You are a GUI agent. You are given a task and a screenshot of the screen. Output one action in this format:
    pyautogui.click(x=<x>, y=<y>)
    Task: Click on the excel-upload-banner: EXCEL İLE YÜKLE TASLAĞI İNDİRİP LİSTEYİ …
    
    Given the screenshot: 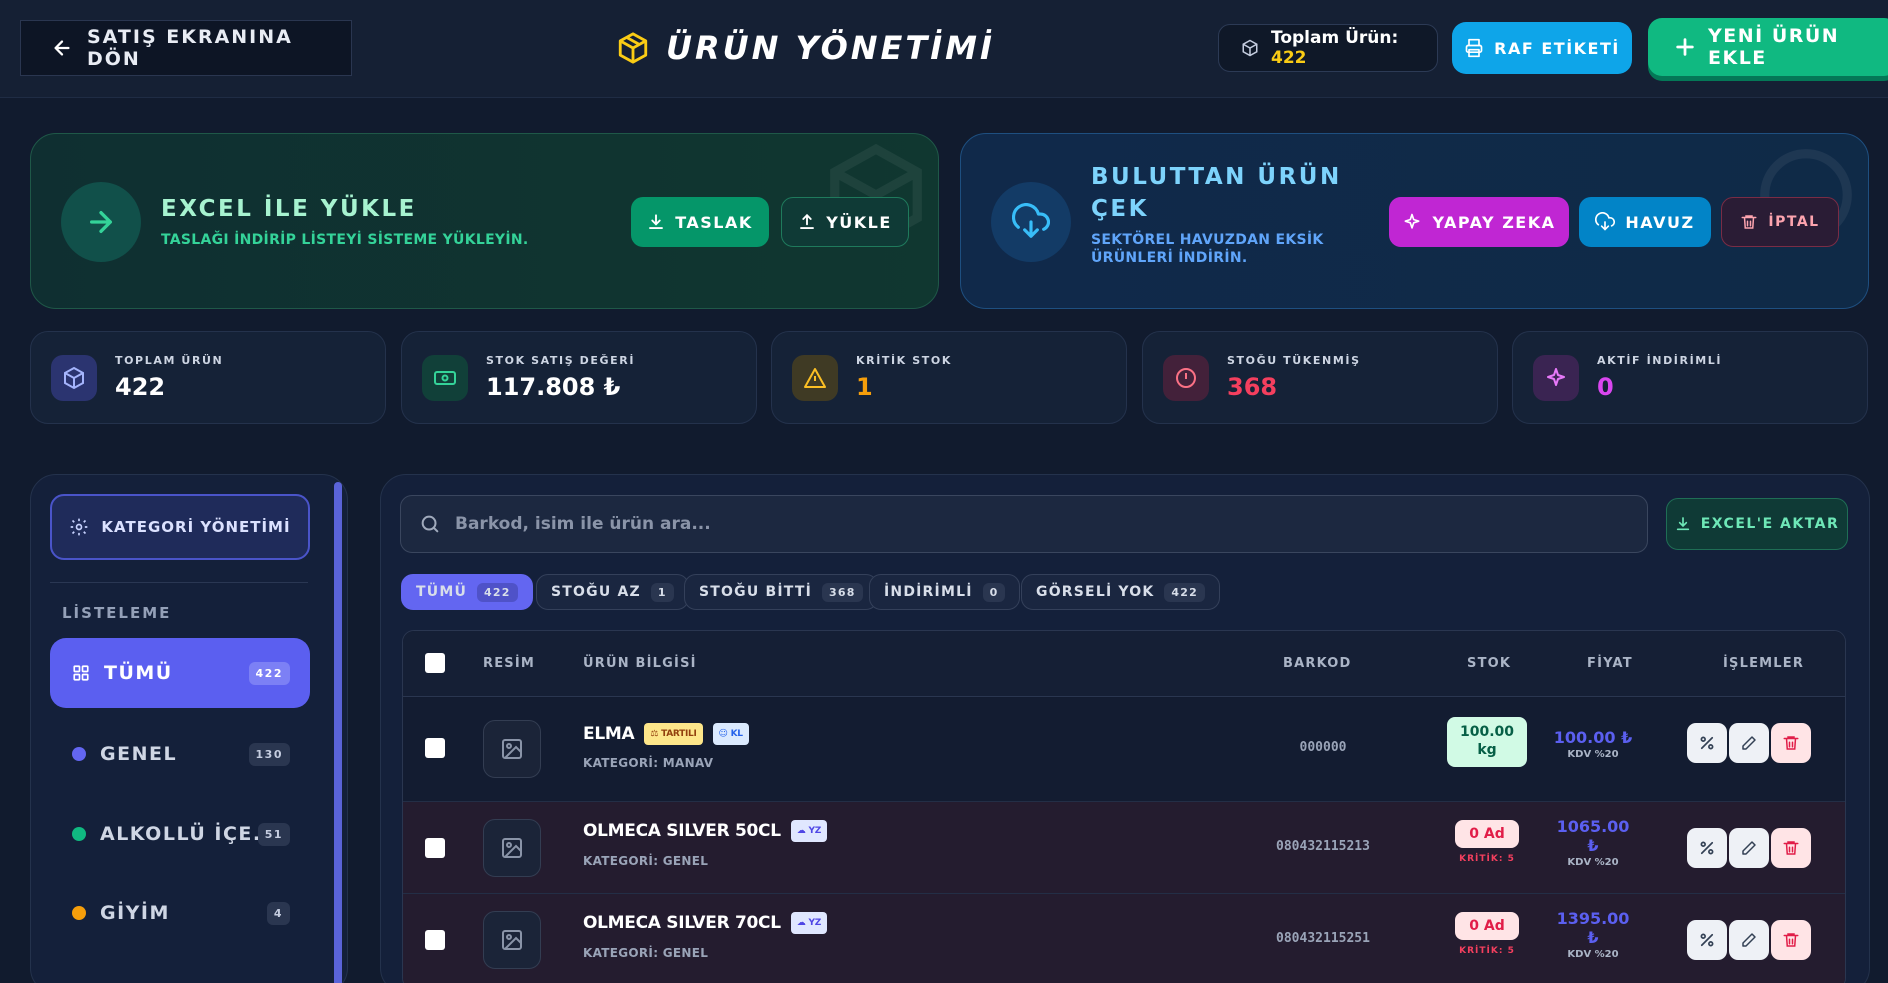 What is the action you would take?
    pyautogui.click(x=484, y=221)
    